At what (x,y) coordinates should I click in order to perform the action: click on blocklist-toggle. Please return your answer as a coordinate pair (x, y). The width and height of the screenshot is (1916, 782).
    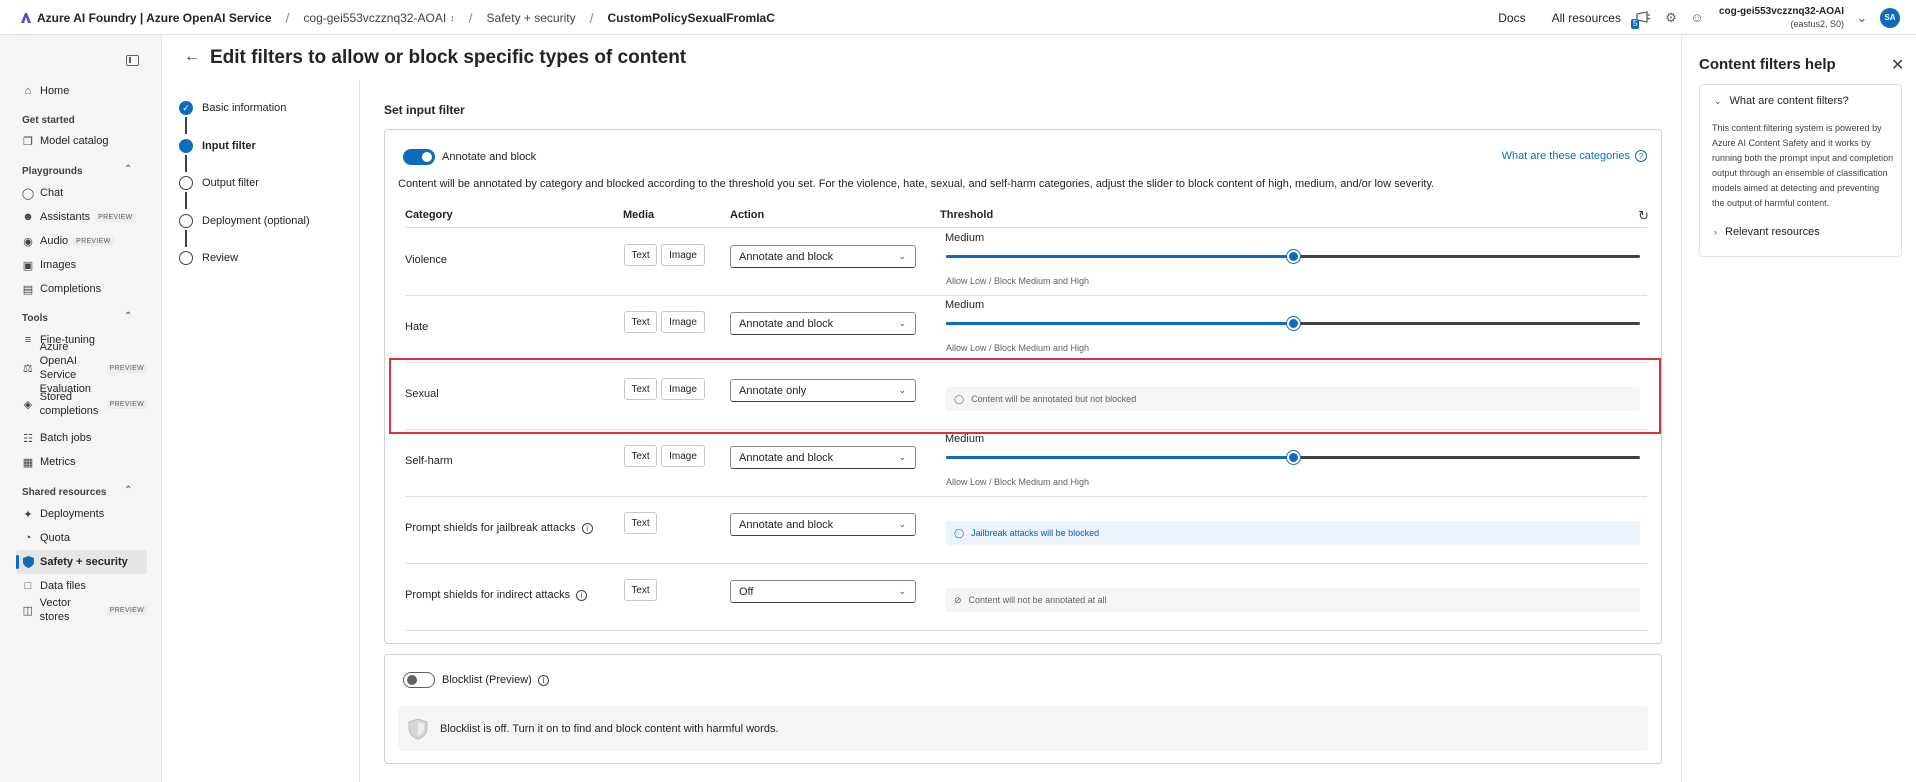
    Looking at the image, I should click on (419, 680).